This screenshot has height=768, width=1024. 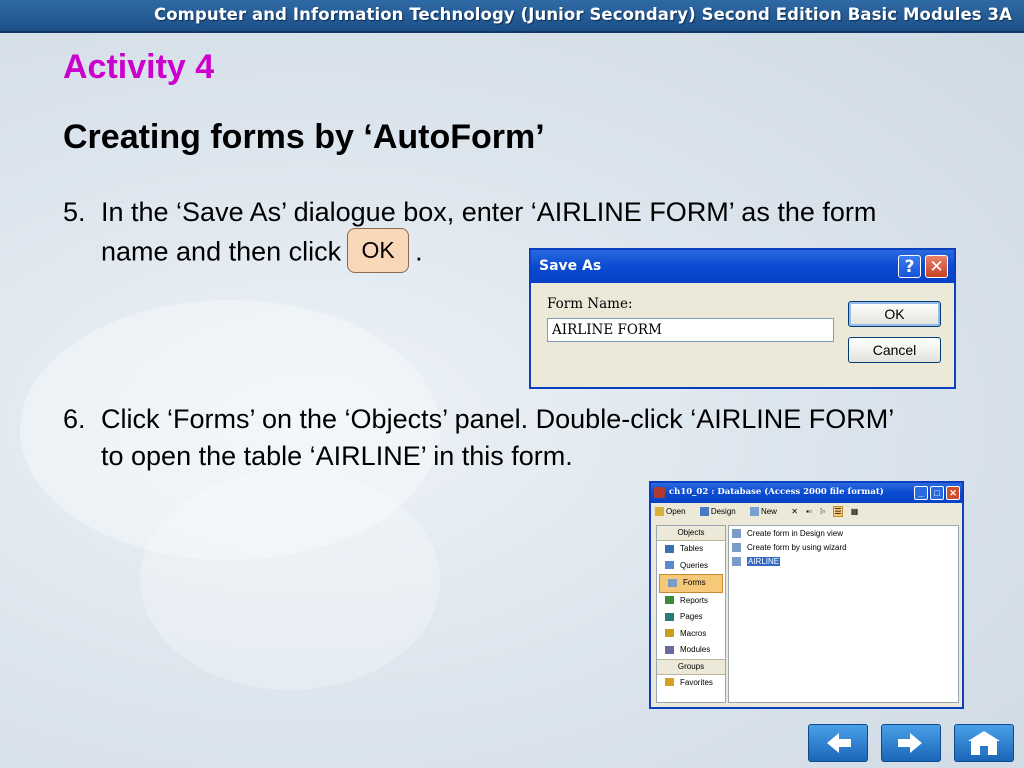 I want to click on arrow-right-icon, so click(x=910, y=743).